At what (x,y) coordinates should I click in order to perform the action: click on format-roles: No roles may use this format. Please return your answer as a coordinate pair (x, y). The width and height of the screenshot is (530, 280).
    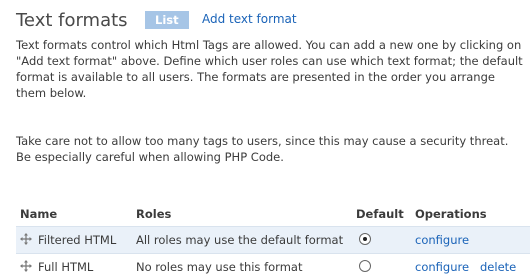
    Looking at the image, I should click on (219, 267).